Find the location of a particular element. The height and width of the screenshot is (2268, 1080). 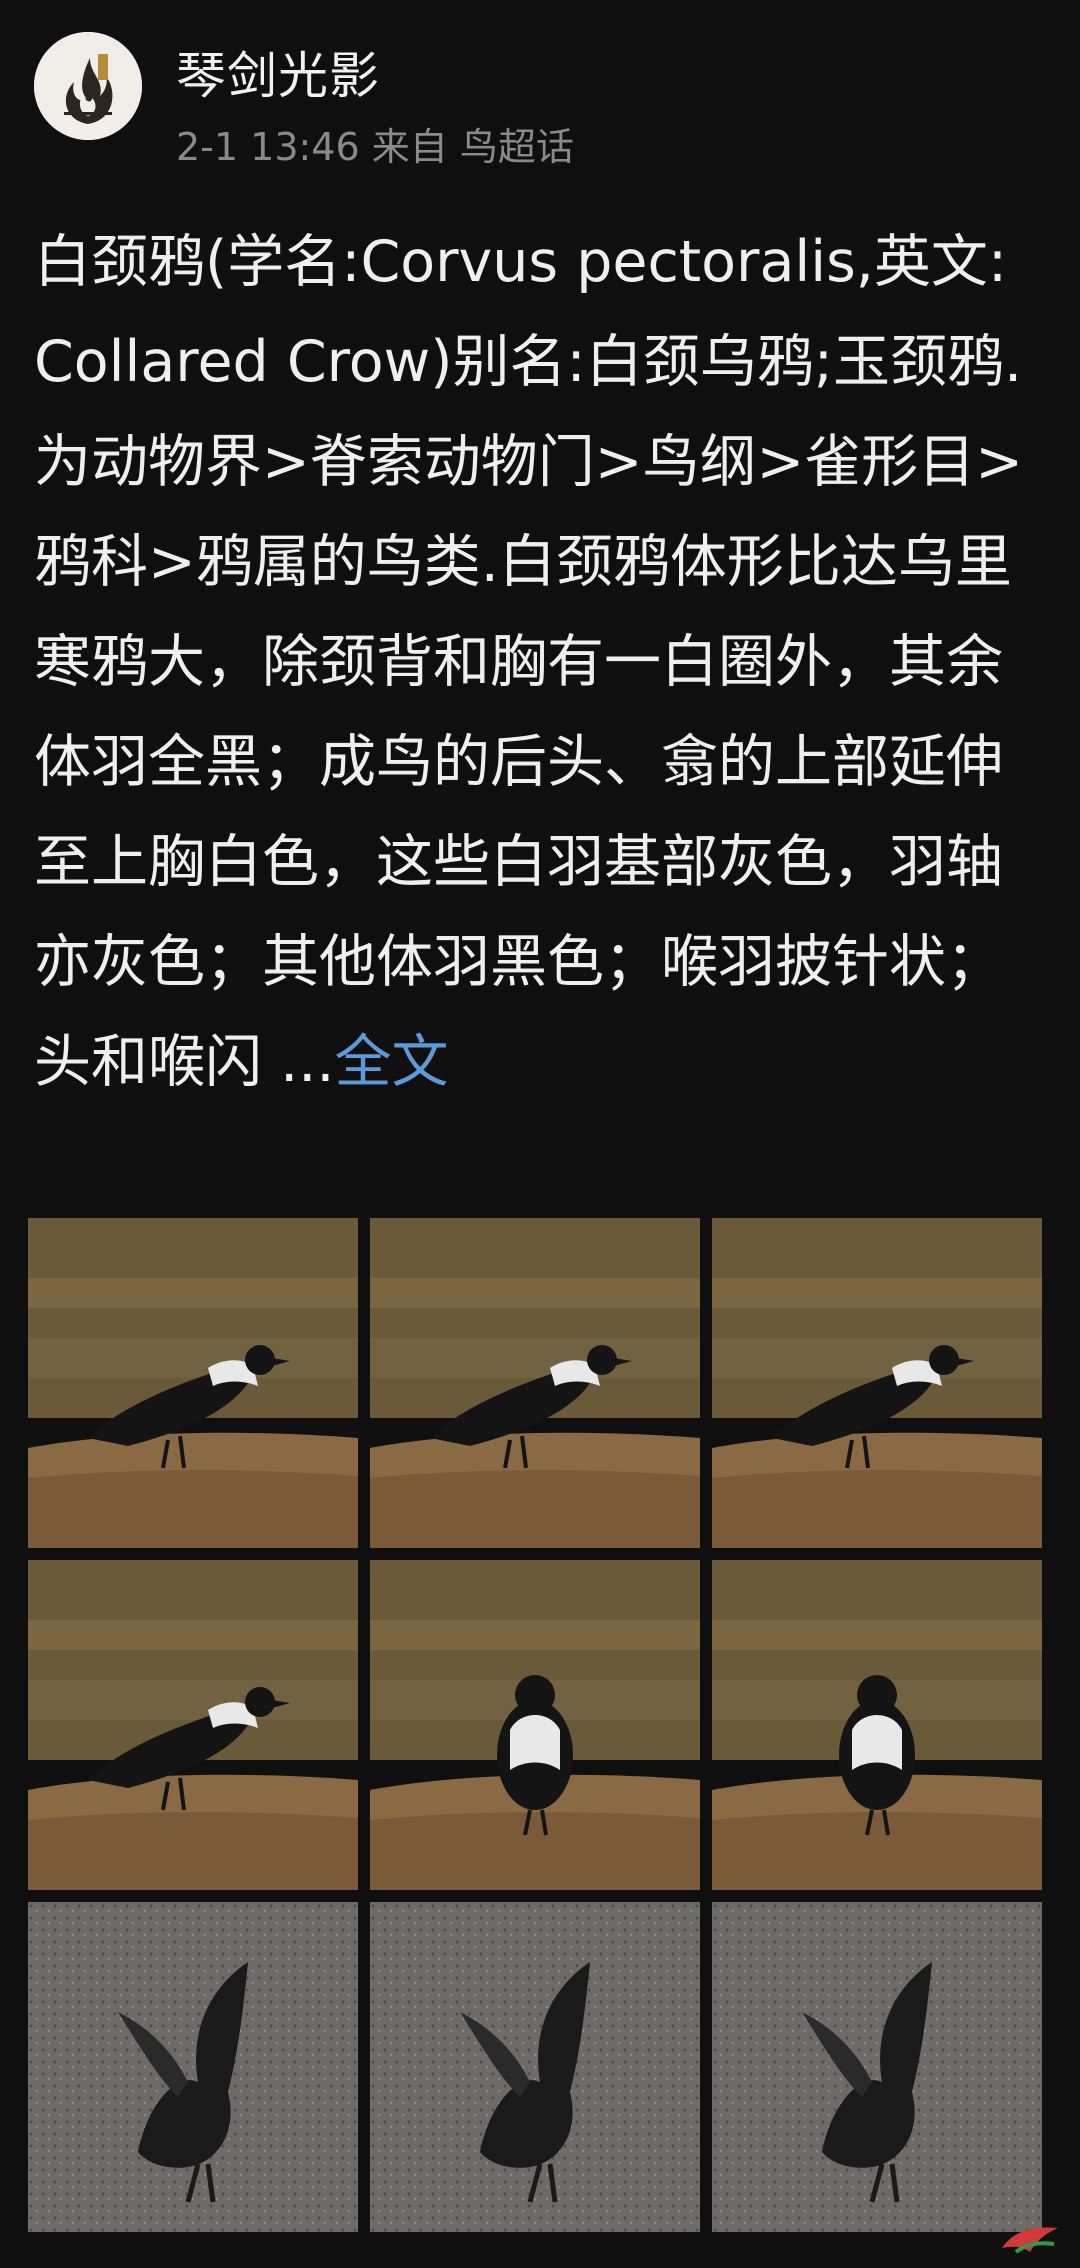

source-prefix: 来自 is located at coordinates (409, 147).